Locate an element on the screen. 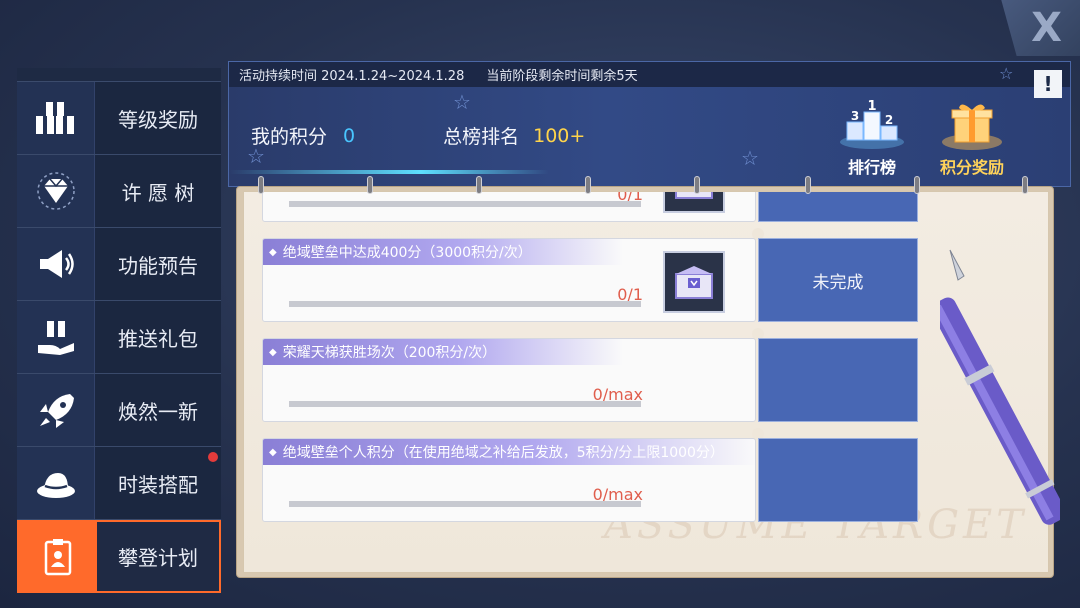 This screenshot has height=608, width=1080. sidebar-item-label: 推送礼包 is located at coordinates (158, 338).